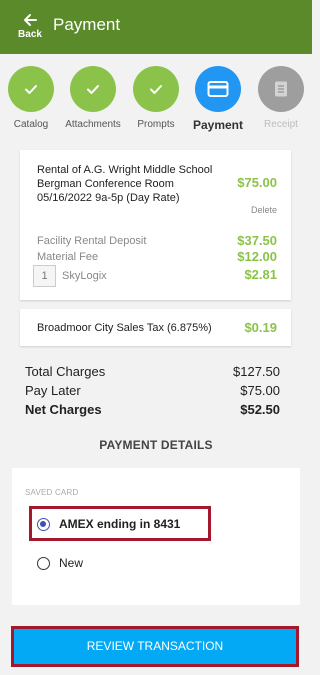 This screenshot has width=320, height=675. Describe the element at coordinates (281, 124) in the screenshot. I see `step-label: Receipt` at that location.